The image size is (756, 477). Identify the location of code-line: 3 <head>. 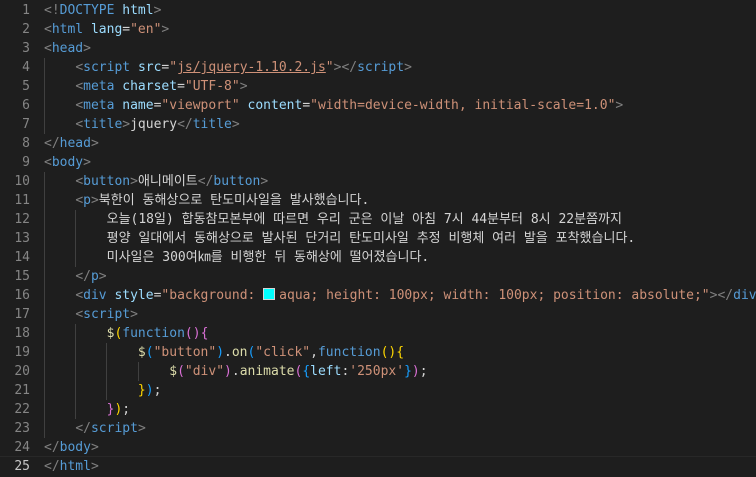
(378, 48).